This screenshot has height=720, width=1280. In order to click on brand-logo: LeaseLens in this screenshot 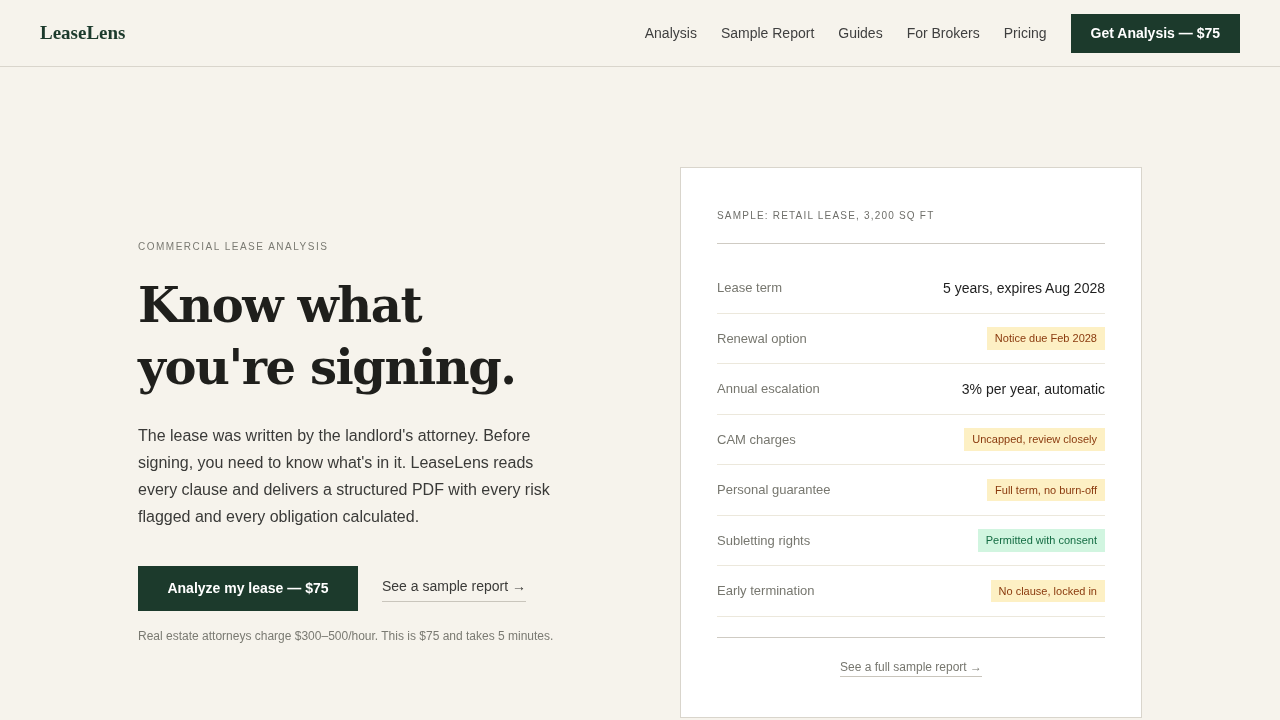, I will do `click(83, 33)`.